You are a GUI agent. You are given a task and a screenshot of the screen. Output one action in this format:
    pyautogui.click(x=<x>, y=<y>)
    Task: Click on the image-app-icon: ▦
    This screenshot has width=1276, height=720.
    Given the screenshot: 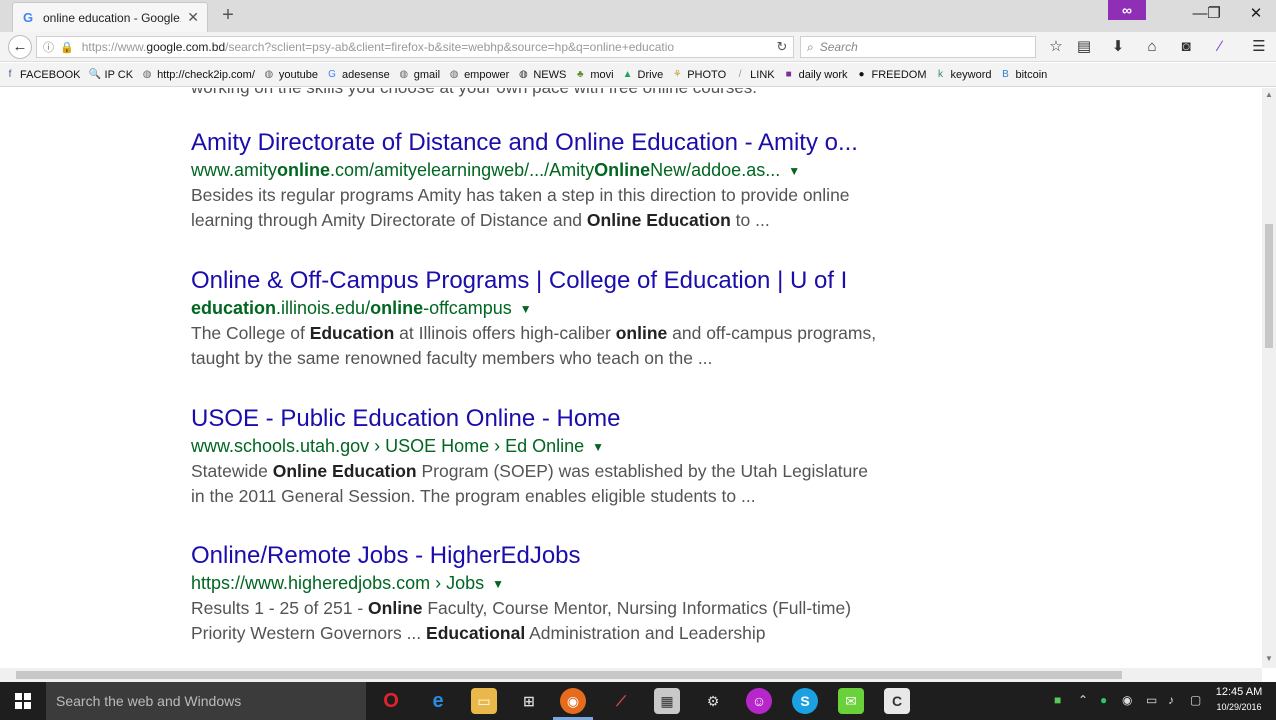 What is the action you would take?
    pyautogui.click(x=667, y=701)
    